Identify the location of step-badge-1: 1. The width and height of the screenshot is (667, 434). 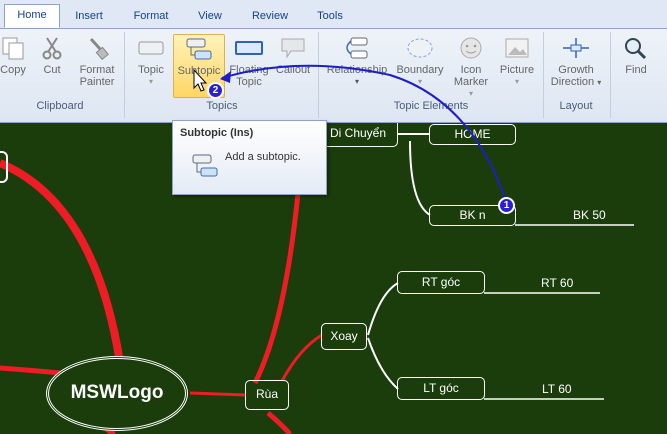
(506, 205).